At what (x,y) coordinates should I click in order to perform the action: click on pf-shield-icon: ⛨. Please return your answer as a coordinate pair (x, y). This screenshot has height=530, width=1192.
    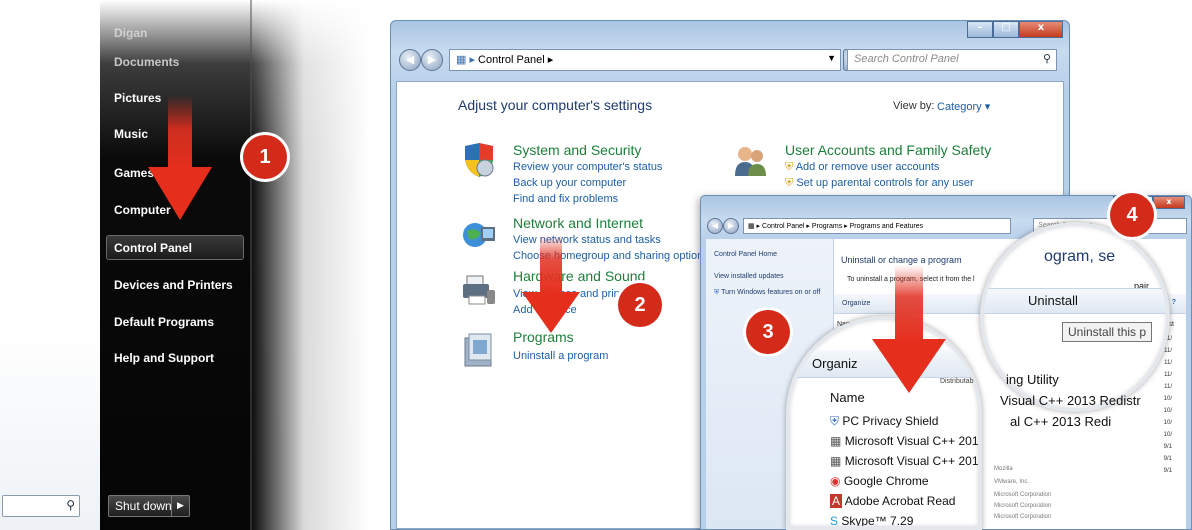
    Looking at the image, I should click on (717, 292).